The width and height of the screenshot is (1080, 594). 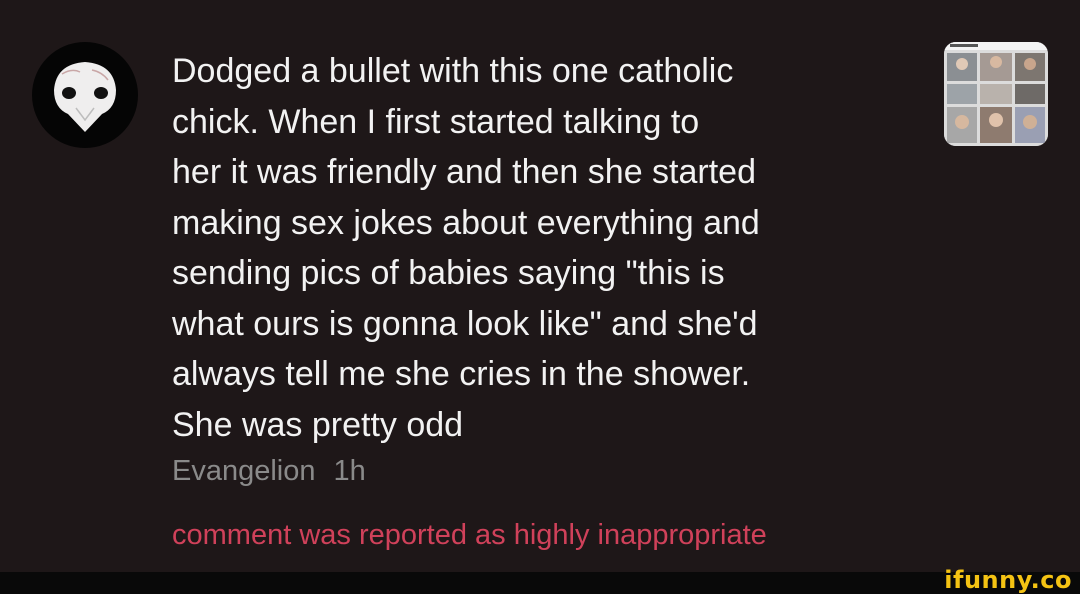 What do you see at coordinates (540, 583) in the screenshot?
I see `bottom-bar` at bounding box center [540, 583].